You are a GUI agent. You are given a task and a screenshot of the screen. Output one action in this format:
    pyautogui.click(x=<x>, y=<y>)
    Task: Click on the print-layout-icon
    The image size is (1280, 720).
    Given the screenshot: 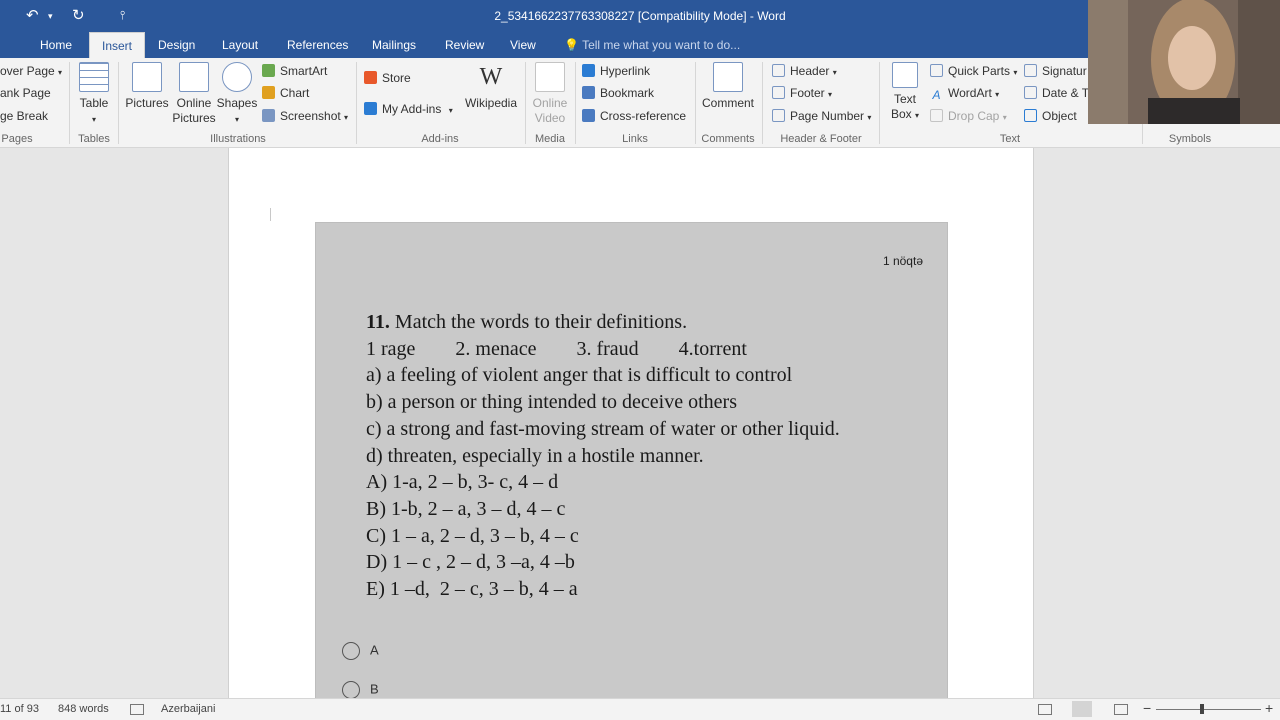 What is the action you would take?
    pyautogui.click(x=1082, y=709)
    